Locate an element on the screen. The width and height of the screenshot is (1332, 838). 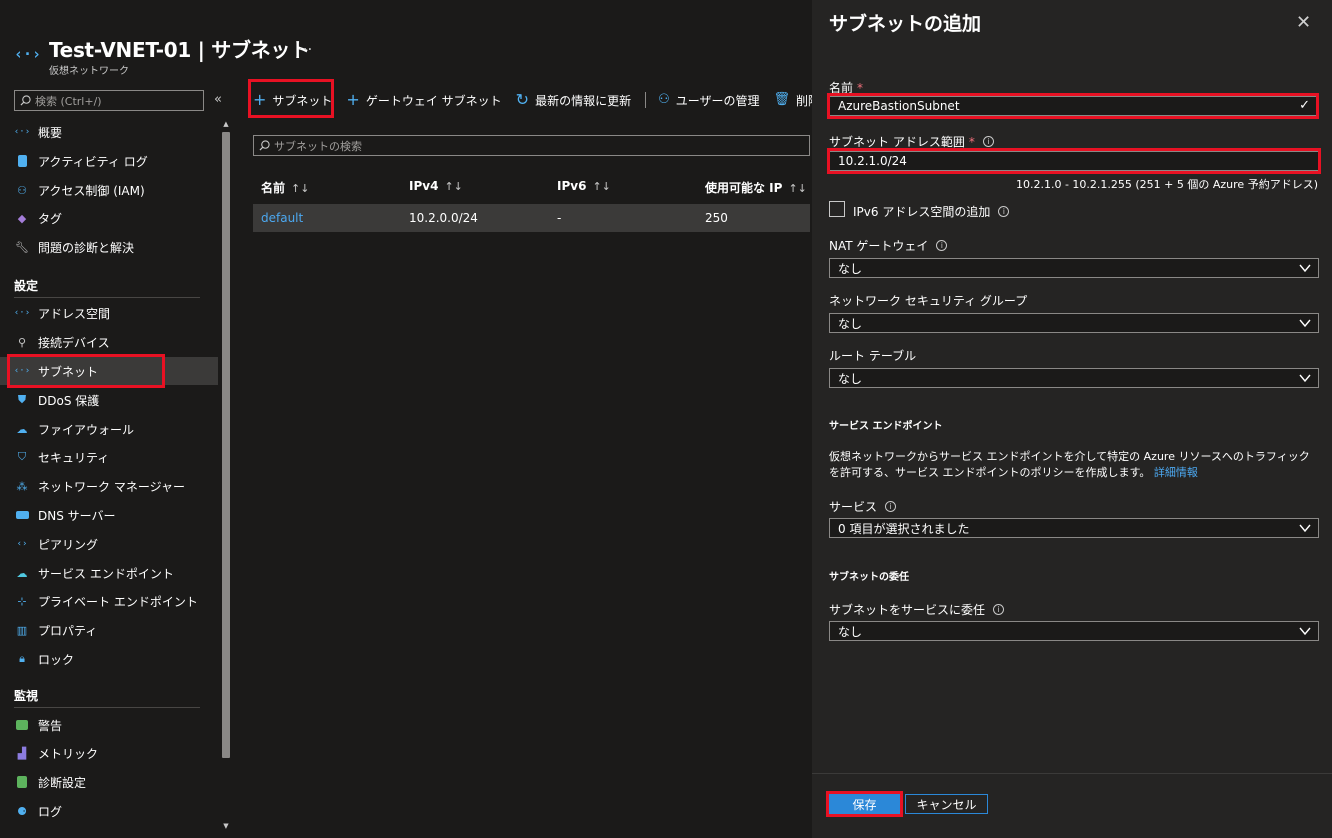
sidebar-item-locks: 🔒︎ ロック is located at coordinates (109, 659).